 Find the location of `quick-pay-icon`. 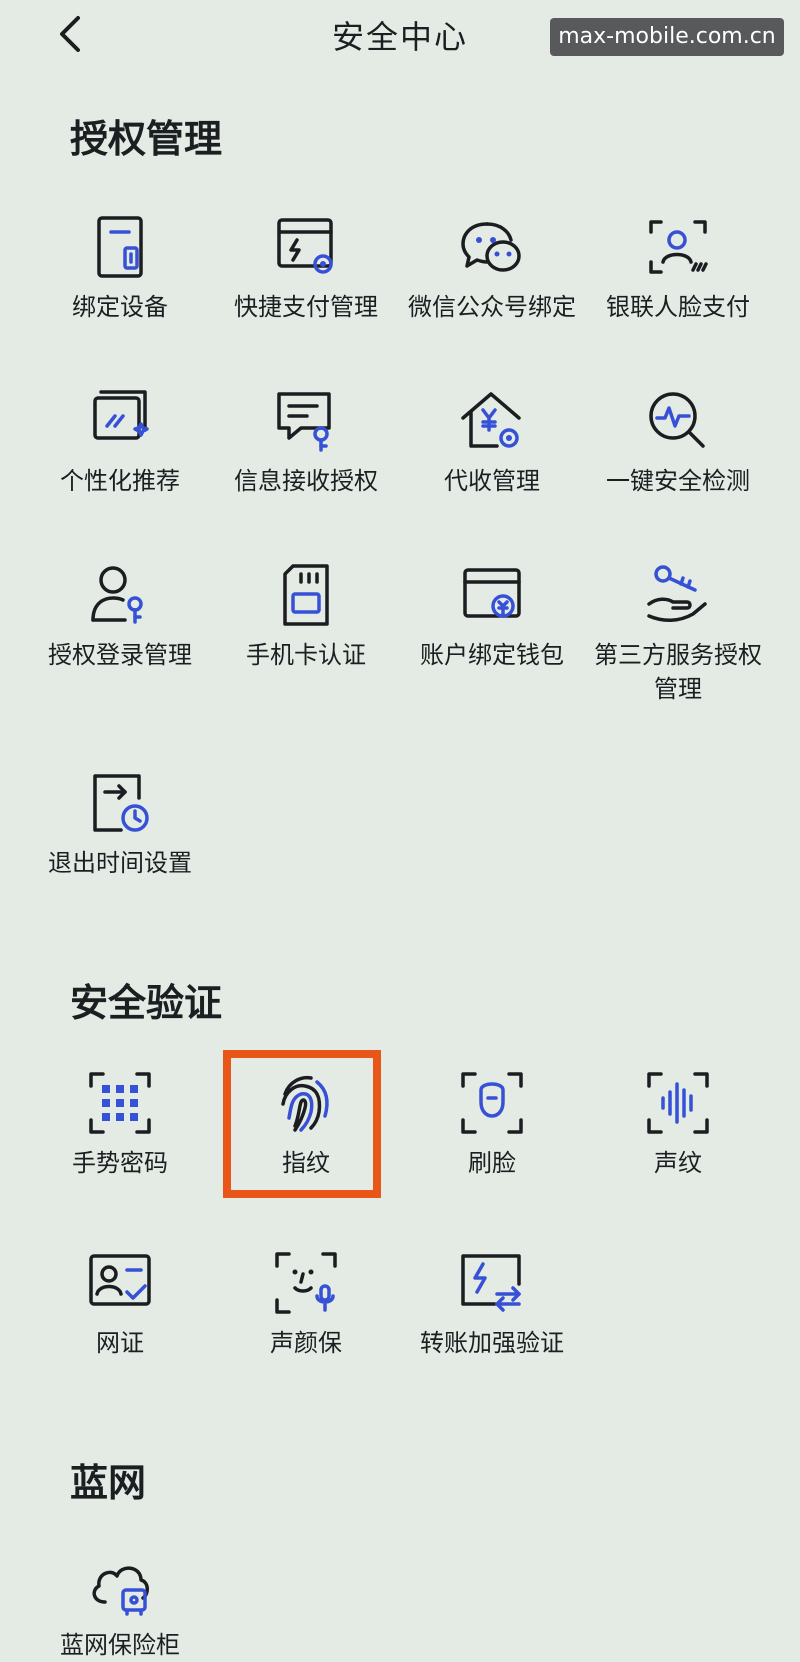

quick-pay-icon is located at coordinates (305, 246).